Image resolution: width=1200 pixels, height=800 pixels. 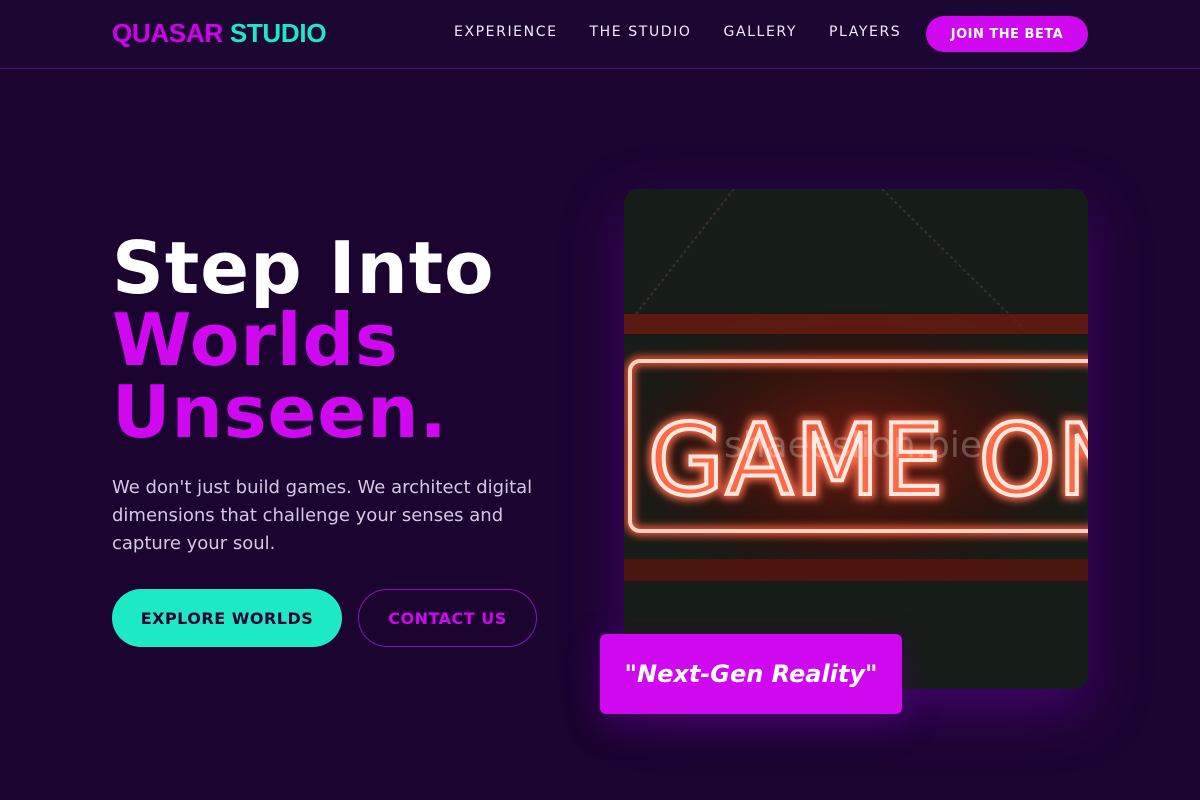 I want to click on hero-title-line-2: Worlds, so click(x=255, y=340).